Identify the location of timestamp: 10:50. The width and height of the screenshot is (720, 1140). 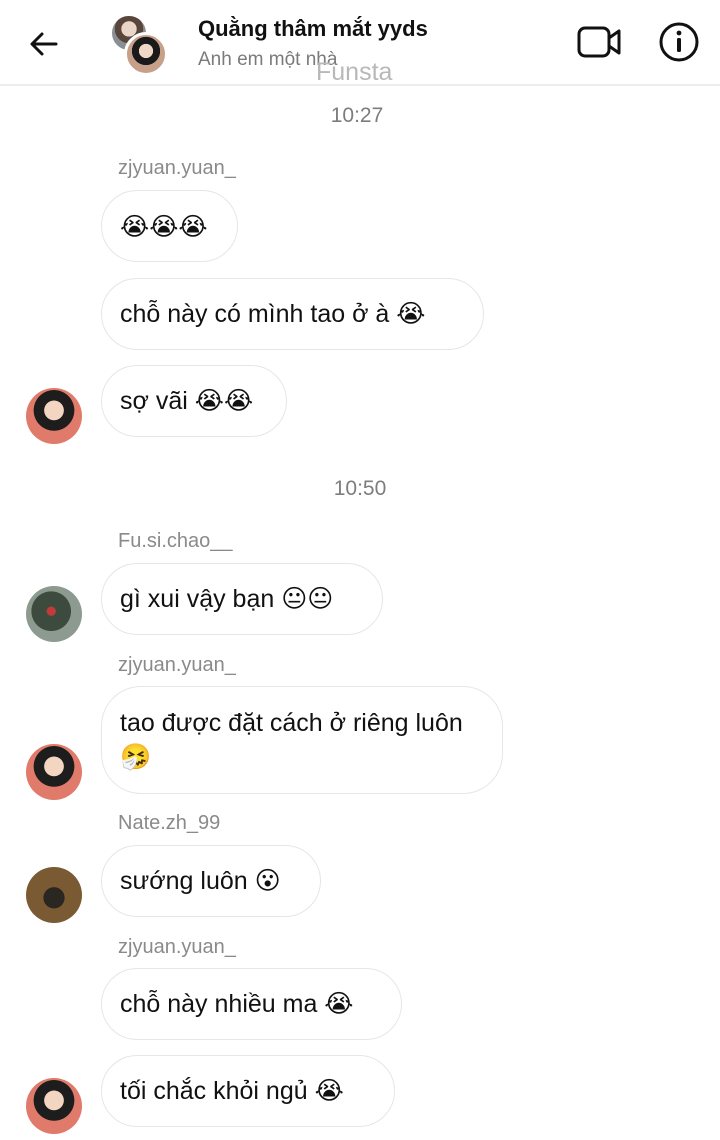
(360, 488).